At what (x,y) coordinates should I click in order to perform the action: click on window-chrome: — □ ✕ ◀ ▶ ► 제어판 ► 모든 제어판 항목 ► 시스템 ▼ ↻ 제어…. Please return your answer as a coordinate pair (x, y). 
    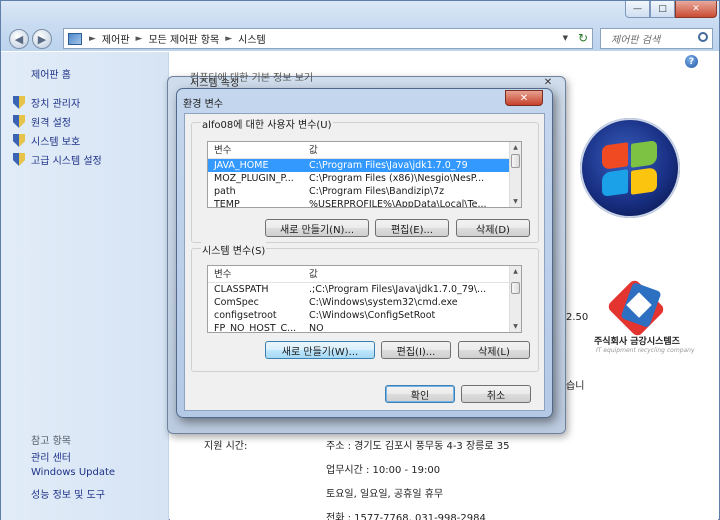
    Looking at the image, I should click on (360, 26).